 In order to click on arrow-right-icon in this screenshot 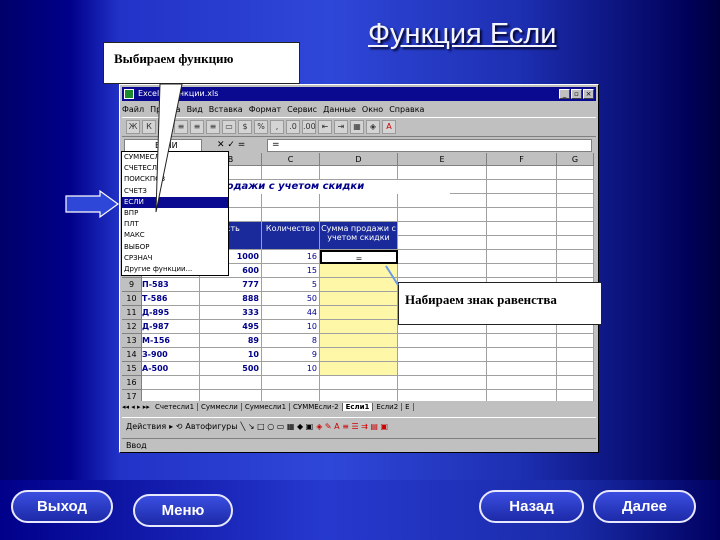, I will do `click(92, 204)`.